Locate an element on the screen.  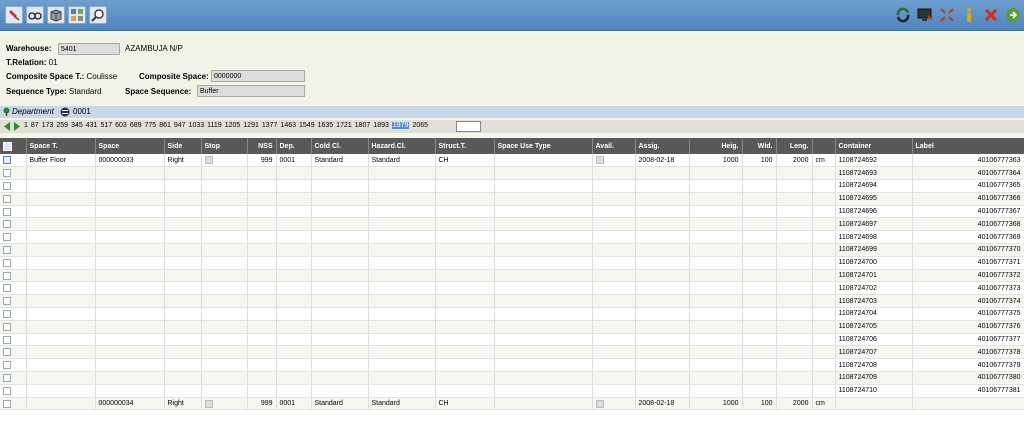
page-link: 1205 is located at coordinates (233, 125).